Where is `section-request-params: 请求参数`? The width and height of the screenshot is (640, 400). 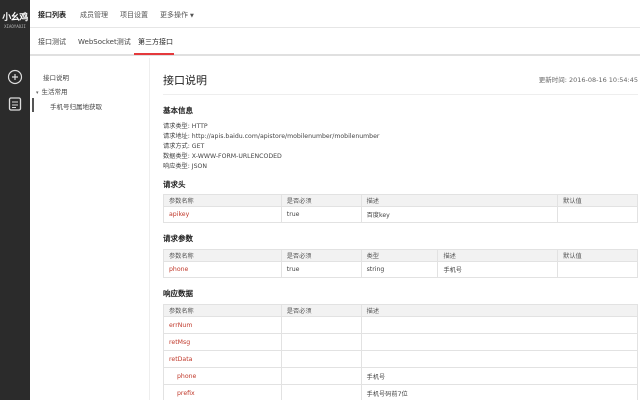
section-request-params: 请求参数 is located at coordinates (178, 238).